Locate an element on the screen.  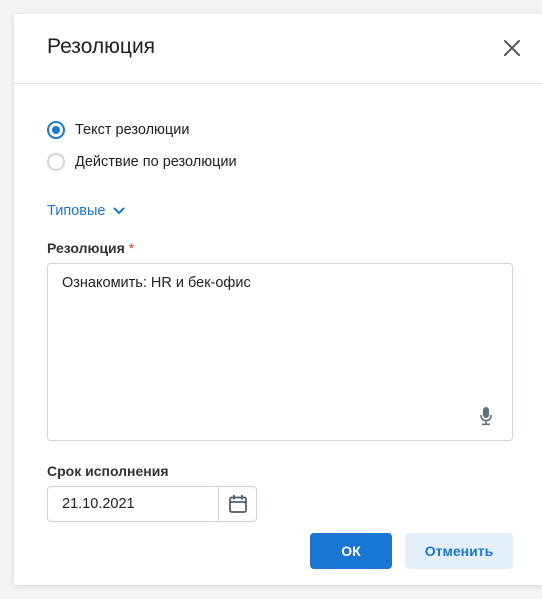
cancel-button: Отменить is located at coordinates (459, 551).